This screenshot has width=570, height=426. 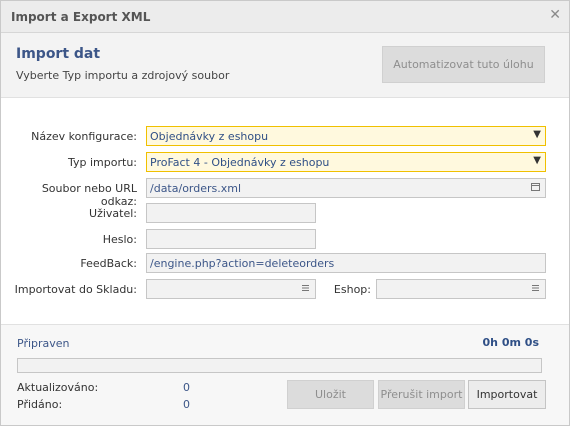 What do you see at coordinates (75, 289) in the screenshot?
I see `warehouse-label: Importovat do Skladu:` at bounding box center [75, 289].